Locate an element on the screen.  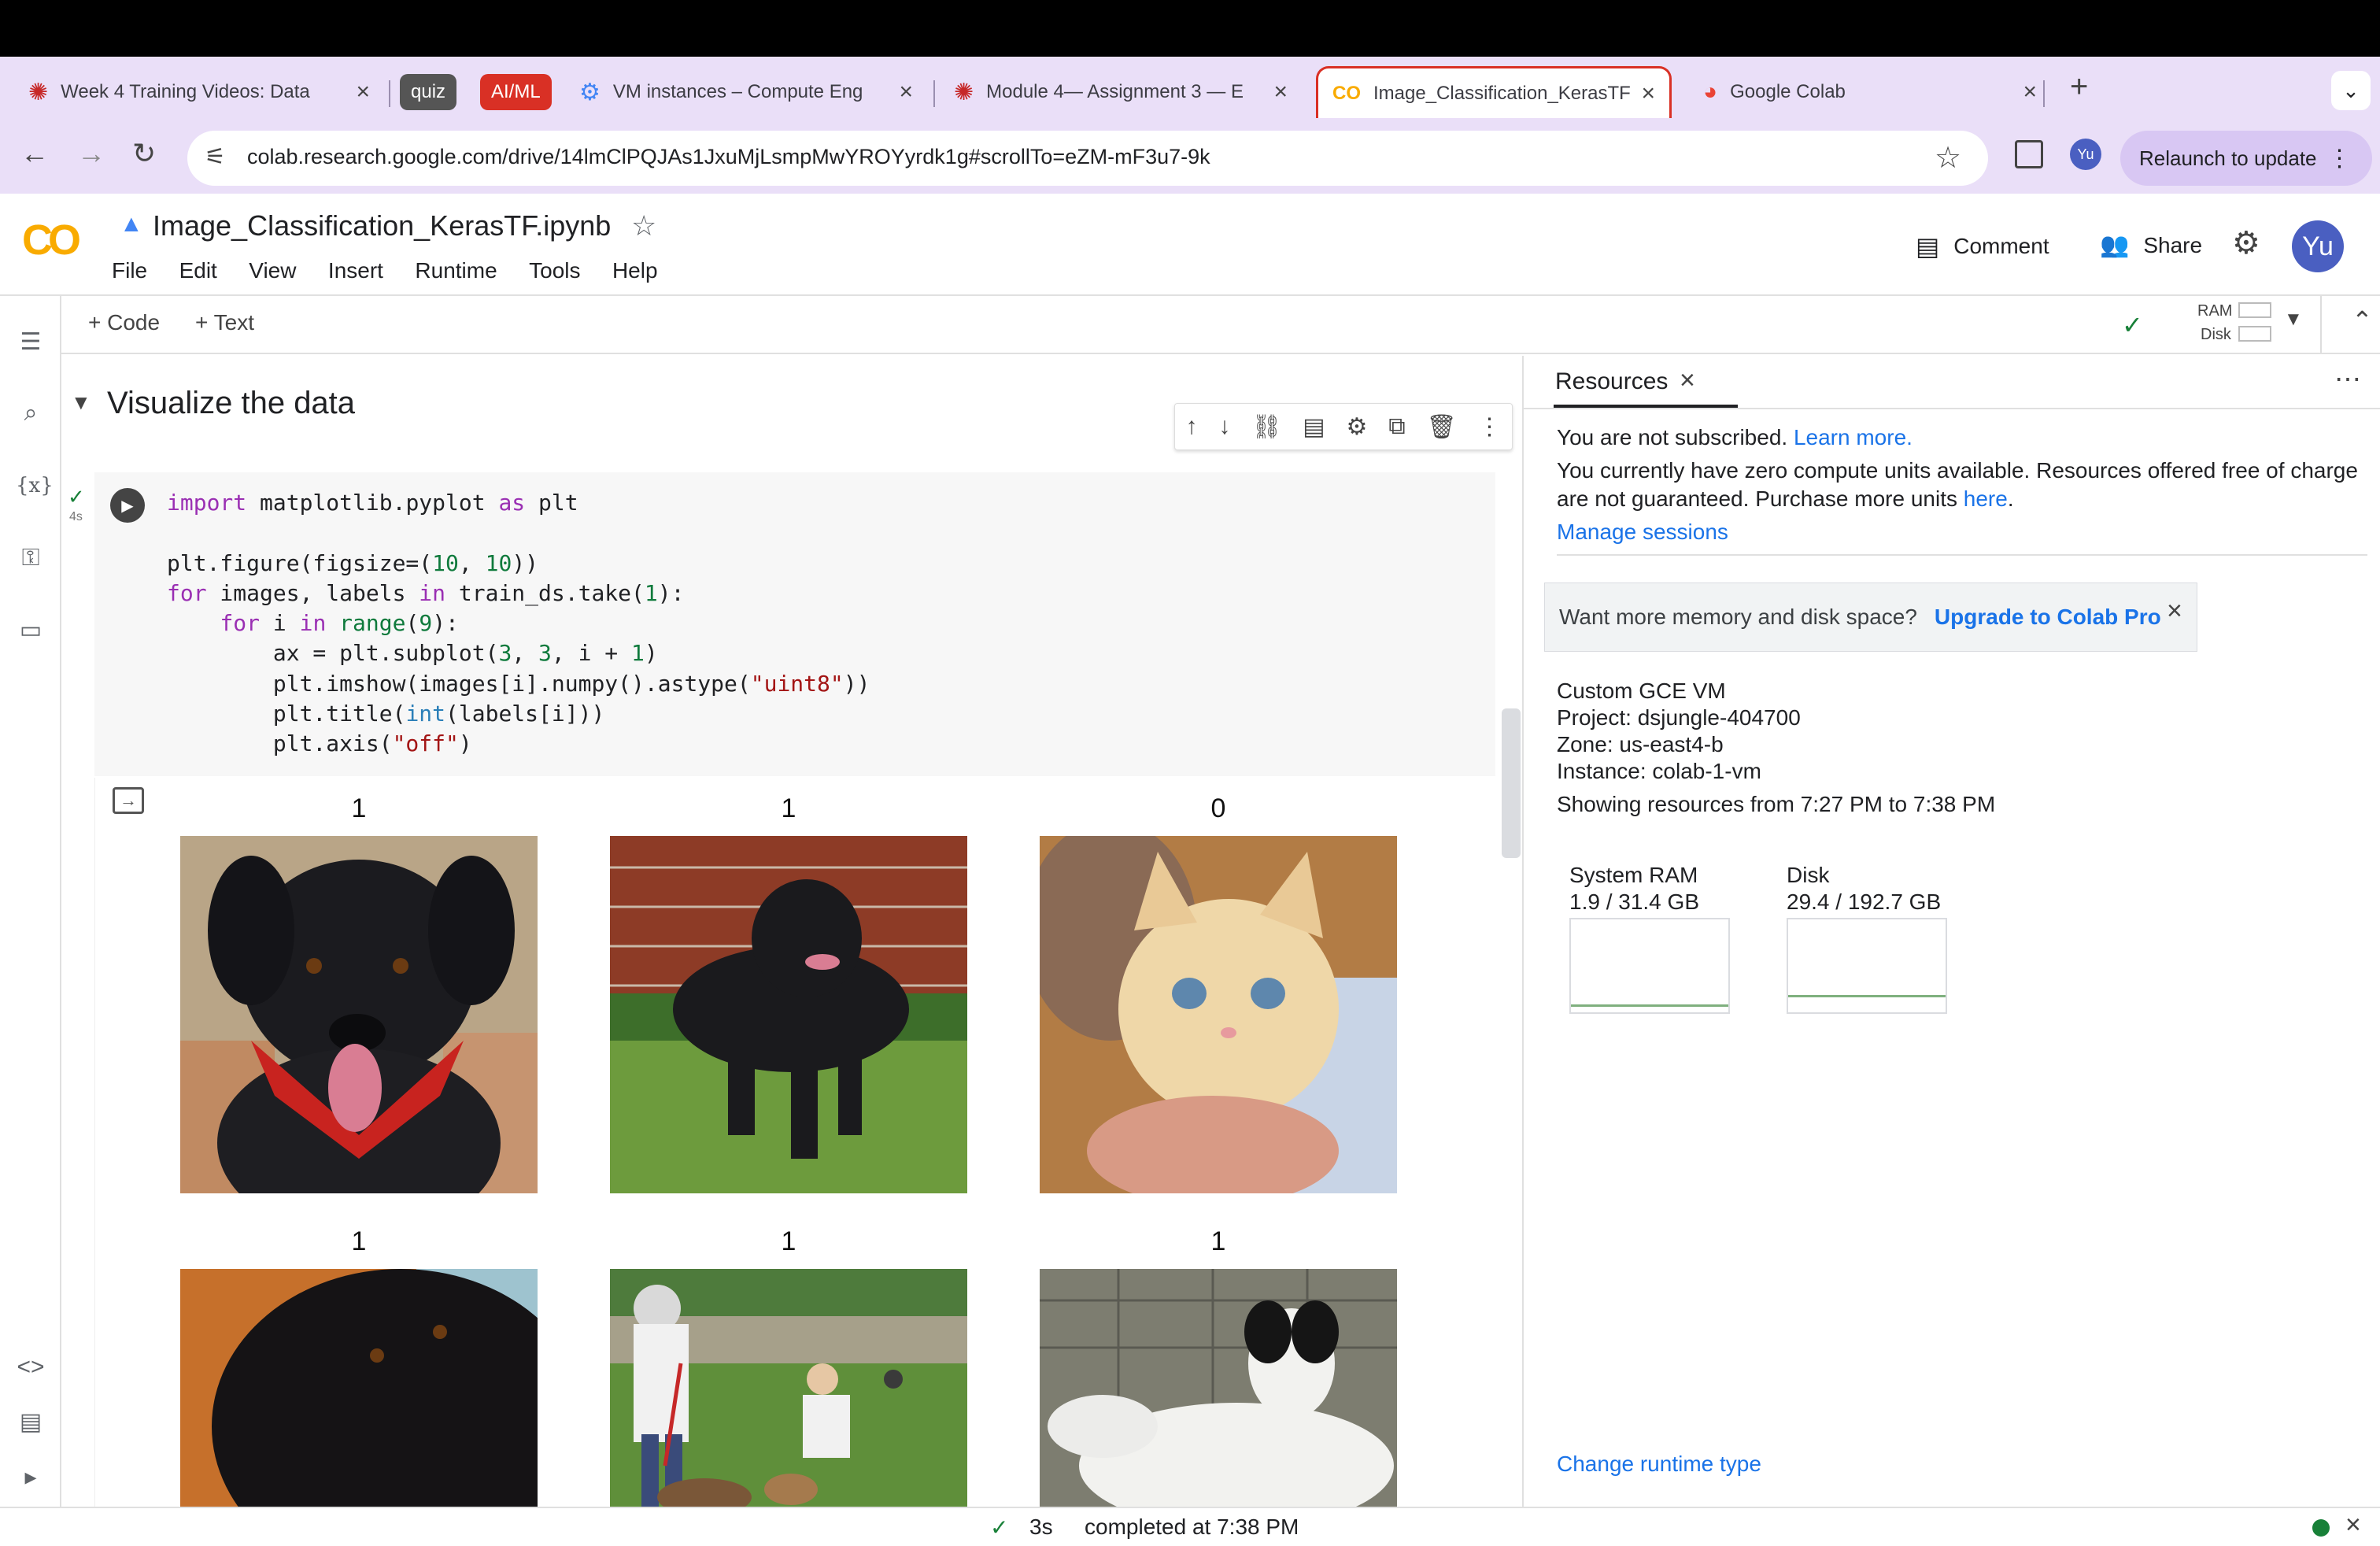
collapse-chevron-icon: ⌃ is located at coordinates (2362, 320).